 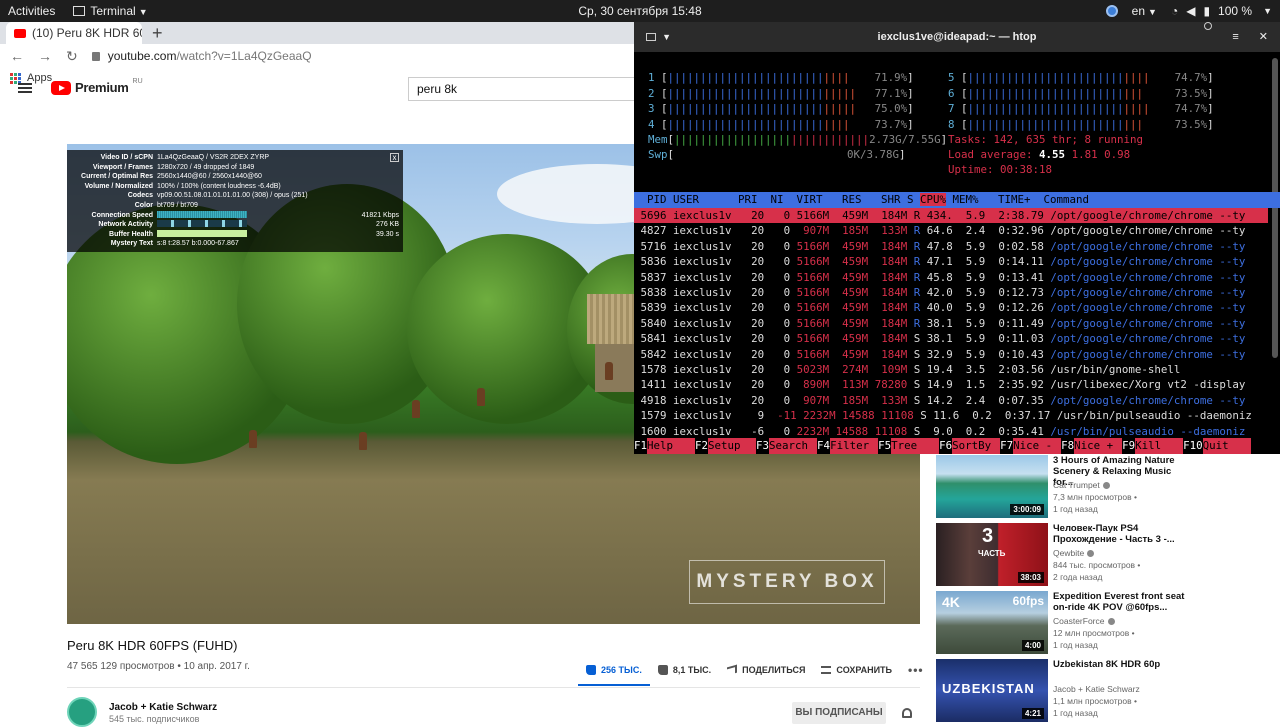 I want to click on youtube-favicon-icon, so click(x=20, y=33).